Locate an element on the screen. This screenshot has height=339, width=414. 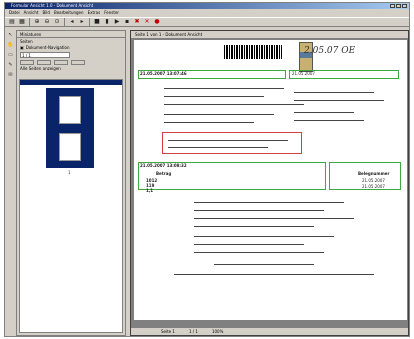
thumbnail-label: 1 is located at coordinates (69, 172).